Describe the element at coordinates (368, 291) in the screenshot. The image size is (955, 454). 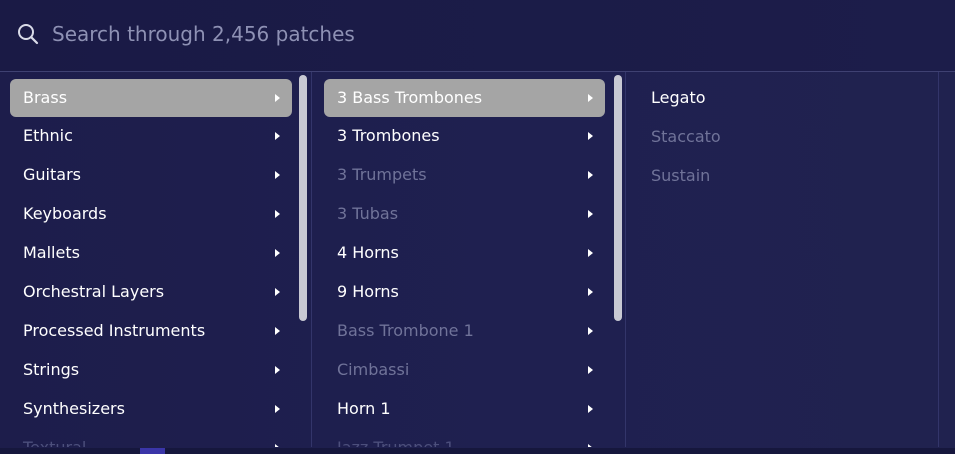
I see `instrument-item-label: 9 Horns` at that location.